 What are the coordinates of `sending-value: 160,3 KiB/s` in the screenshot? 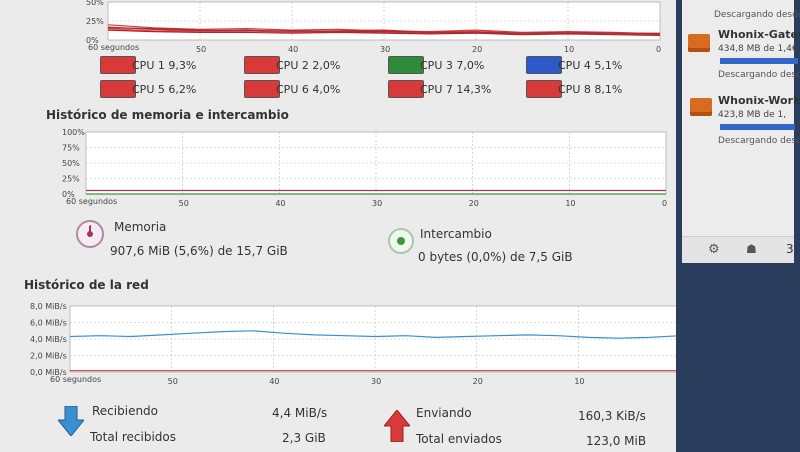 It's located at (612, 416).